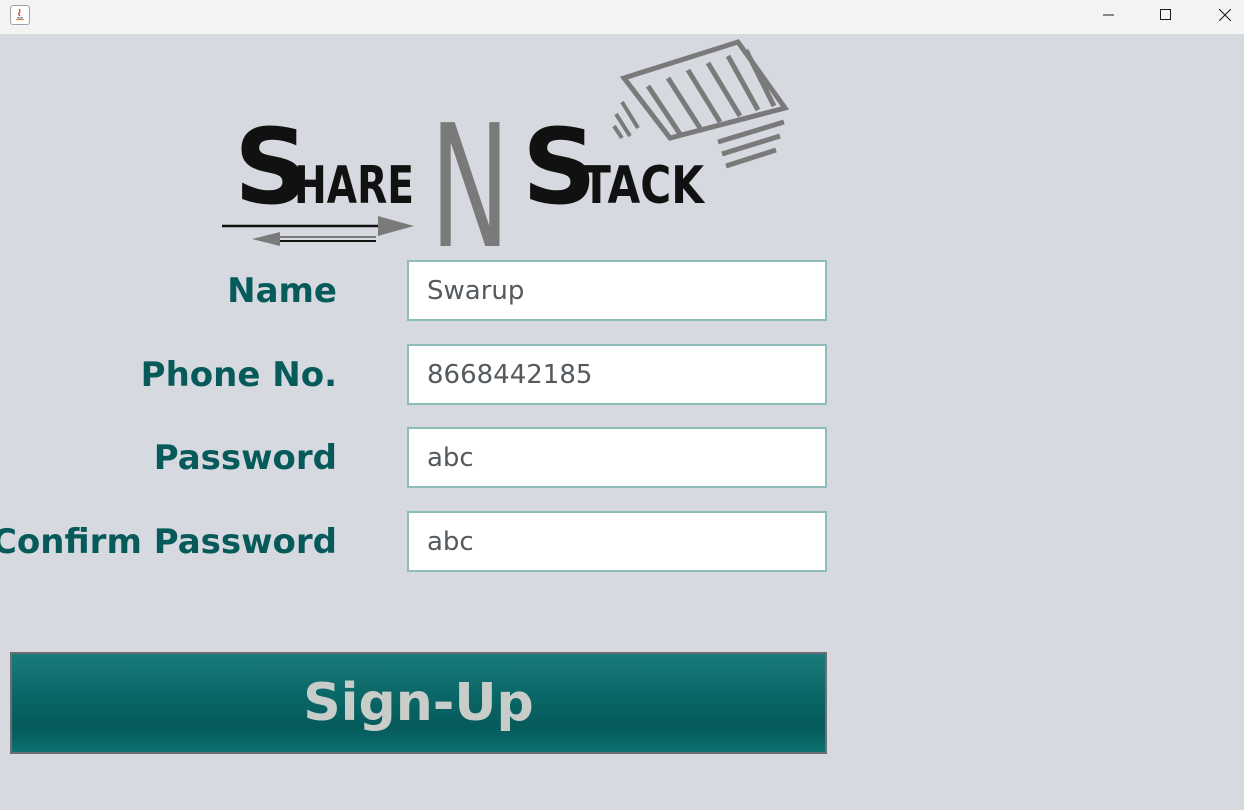 The width and height of the screenshot is (1244, 810). I want to click on signup-button: Sign-Up, so click(418, 703).